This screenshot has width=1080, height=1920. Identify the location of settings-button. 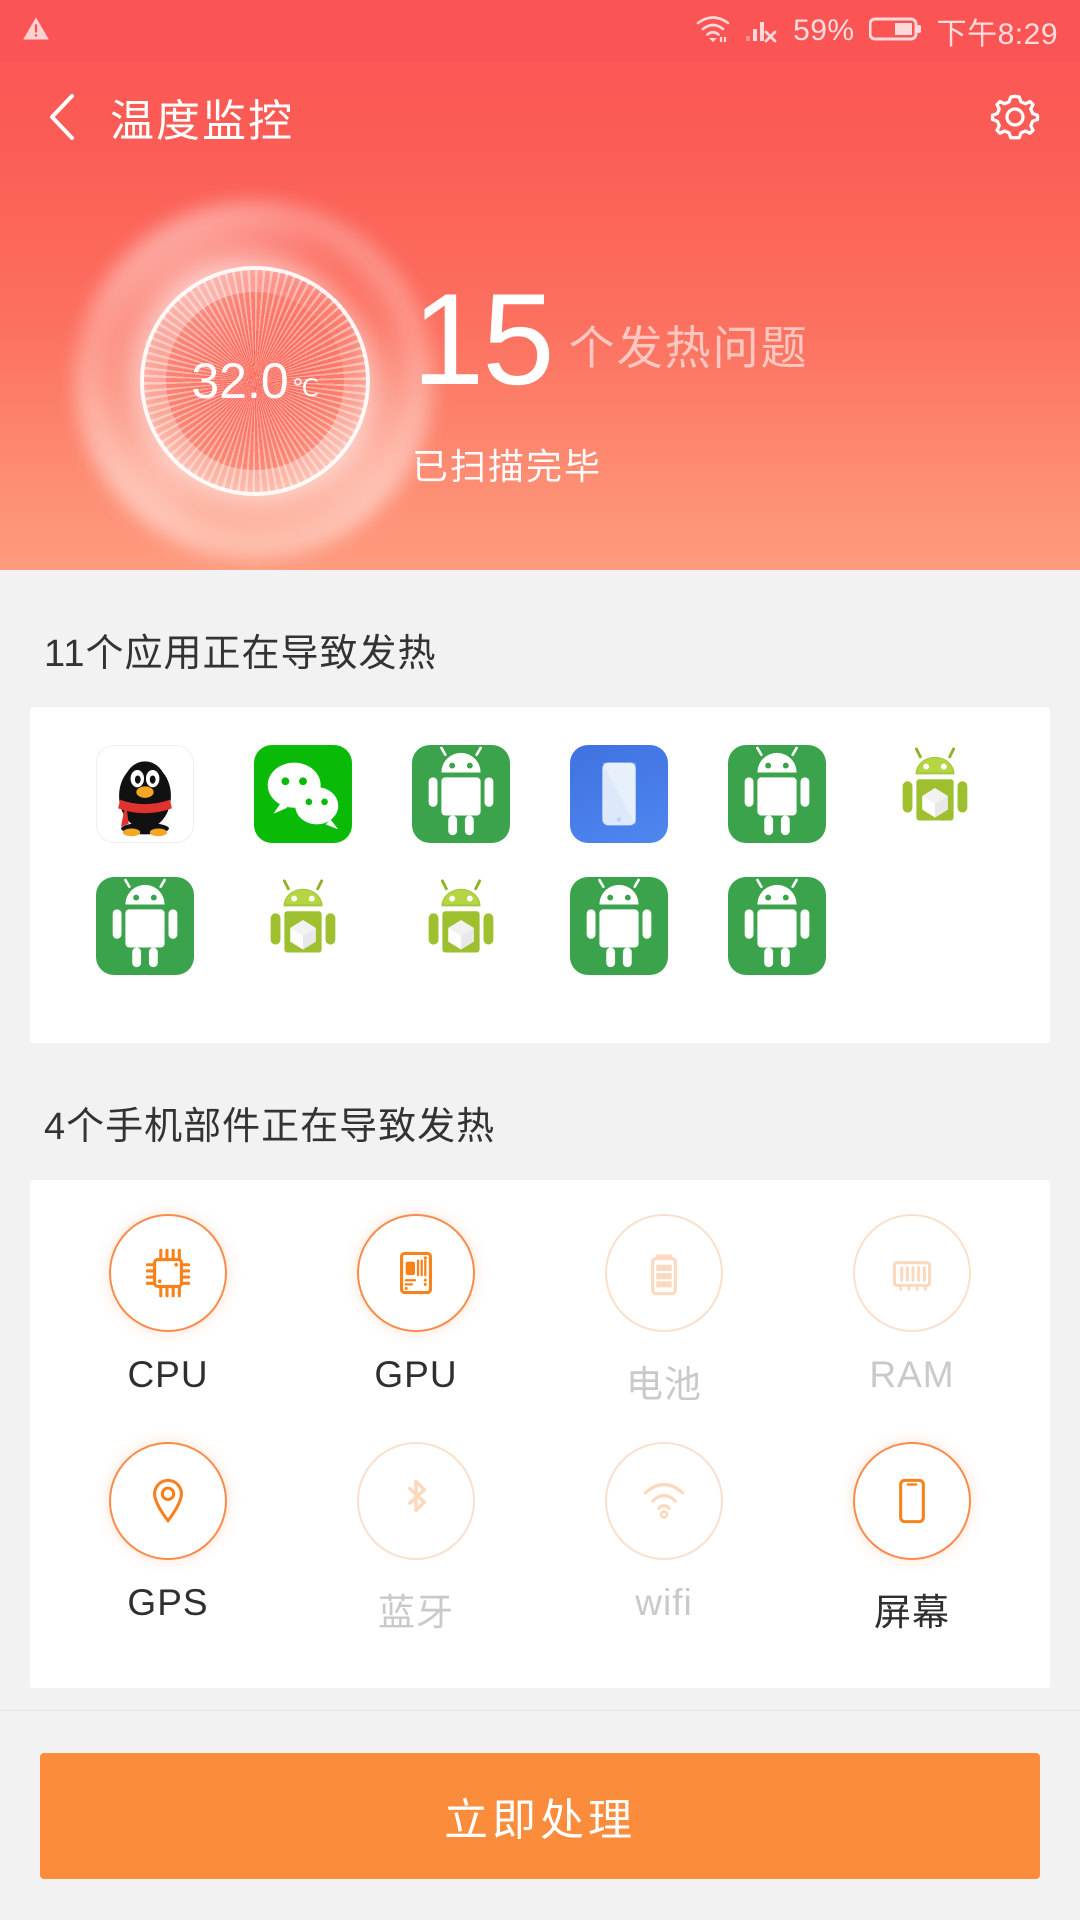
(1015, 117).